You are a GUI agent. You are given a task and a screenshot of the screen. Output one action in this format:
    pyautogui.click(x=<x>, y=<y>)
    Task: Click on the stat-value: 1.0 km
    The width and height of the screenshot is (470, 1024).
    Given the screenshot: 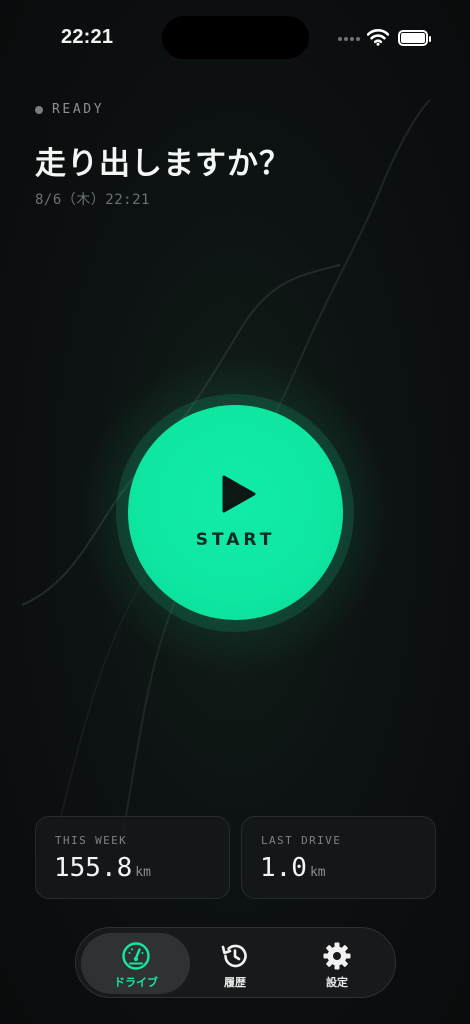 What is the action you would take?
    pyautogui.click(x=293, y=868)
    